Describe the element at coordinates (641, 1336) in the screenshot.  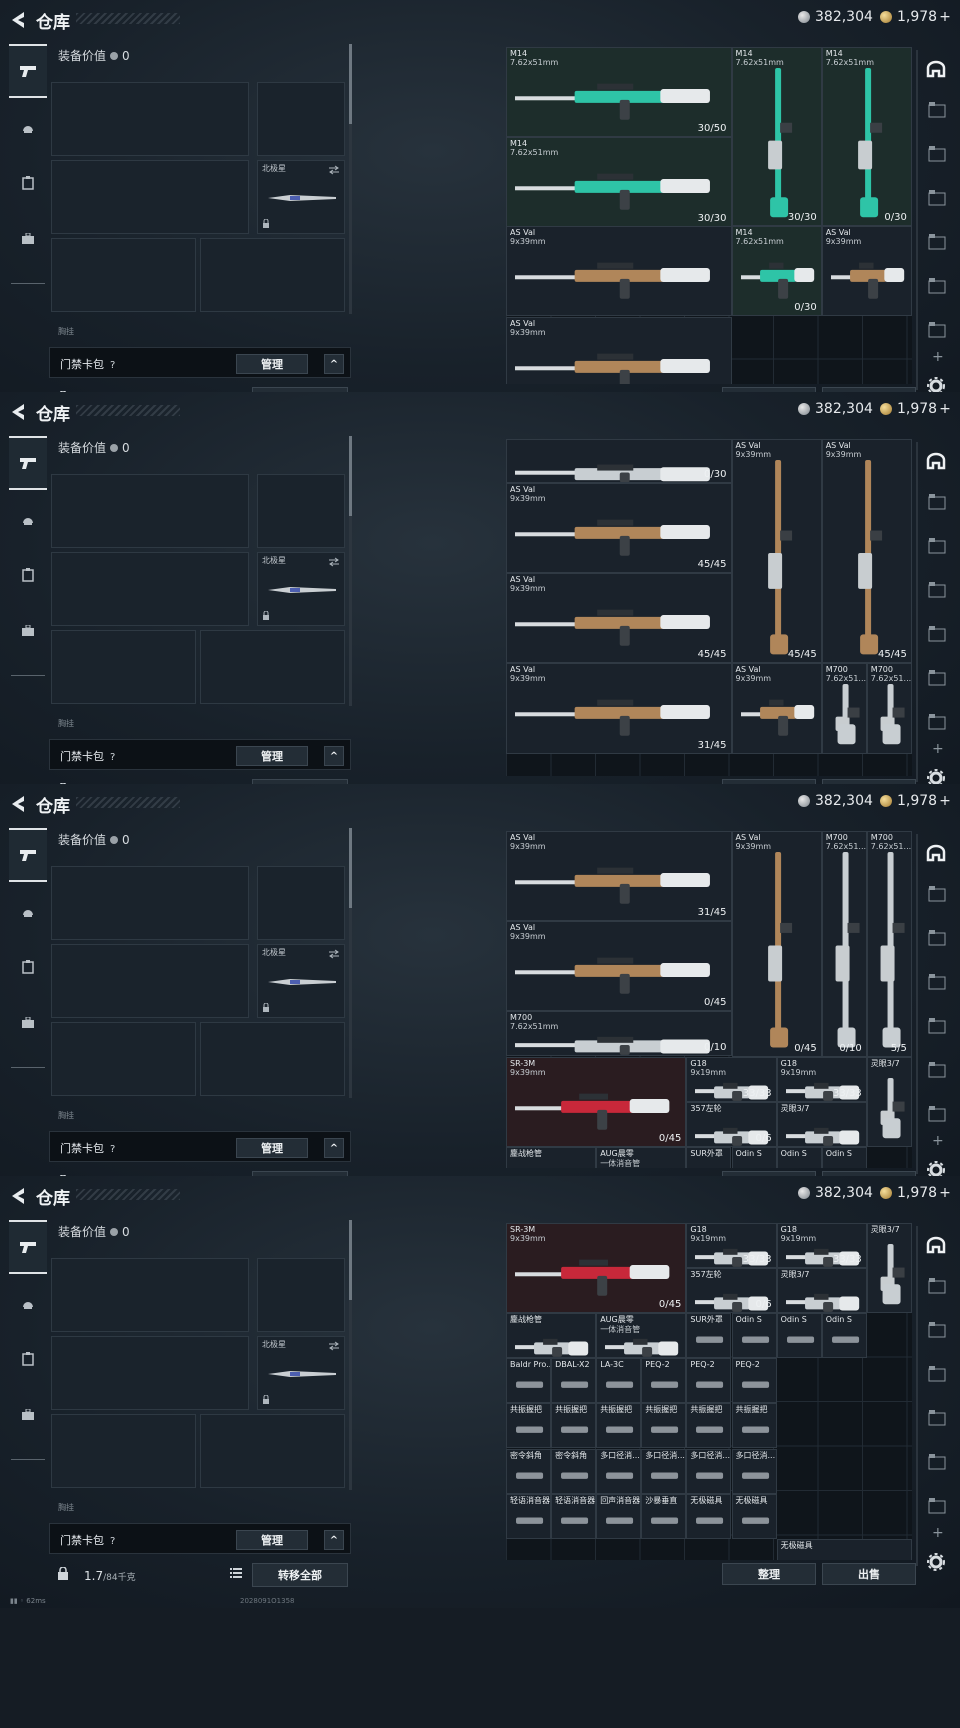
I see `stash-item: AUG晨零 一体消音管` at that location.